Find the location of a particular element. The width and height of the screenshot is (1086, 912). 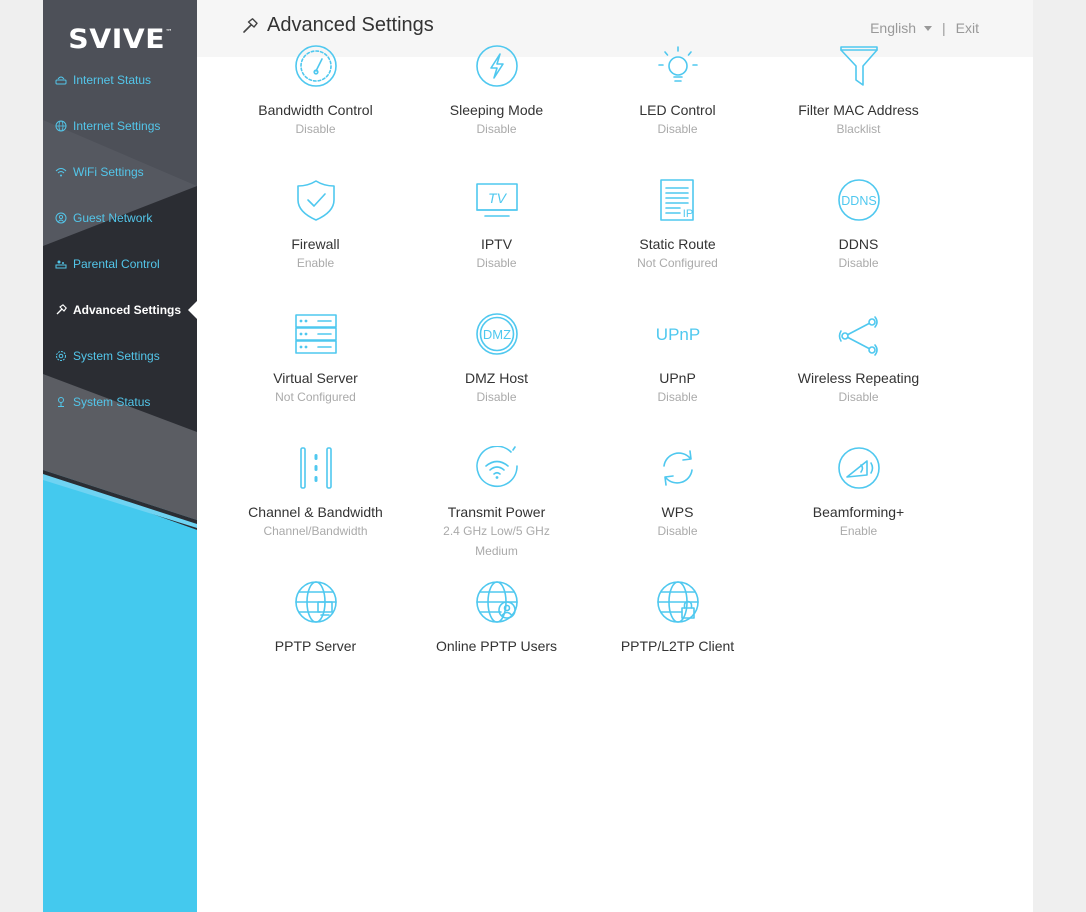

beamforming-icon is located at coordinates (859, 468).